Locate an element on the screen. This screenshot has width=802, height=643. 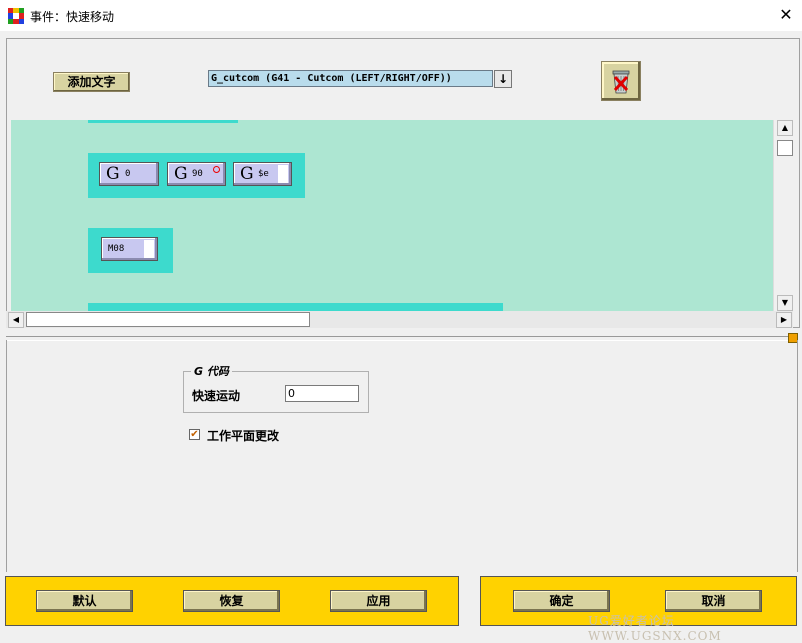
gcode-ge-button: G $e is located at coordinates (262, 174).